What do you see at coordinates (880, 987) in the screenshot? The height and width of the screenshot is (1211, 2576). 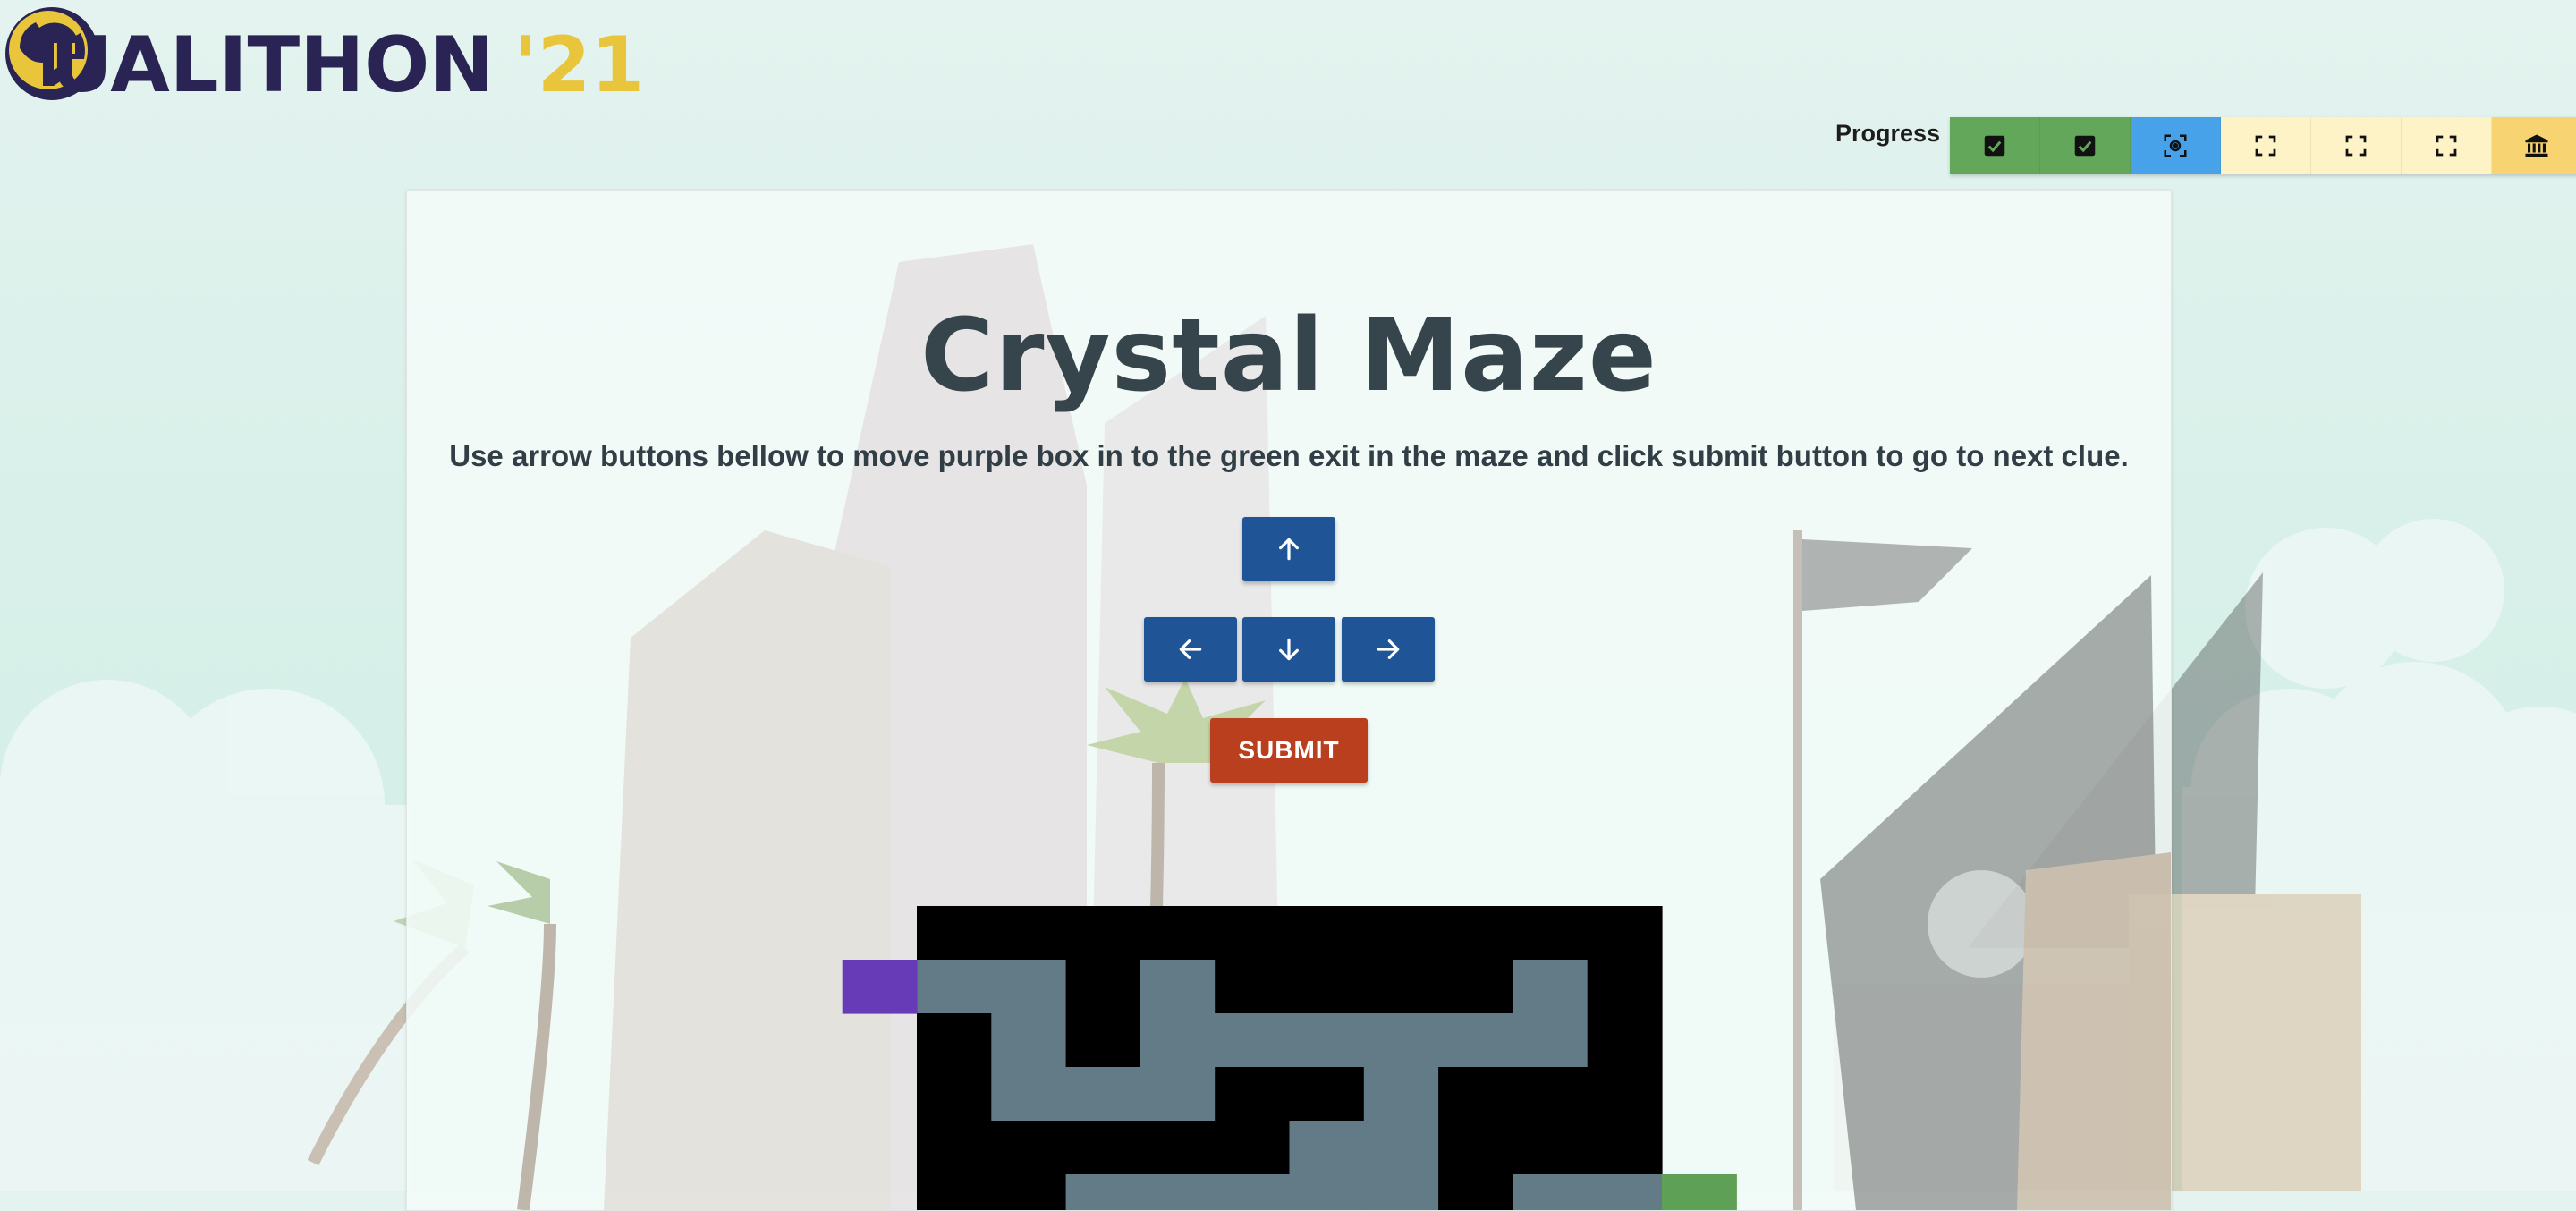 I see `player-box` at bounding box center [880, 987].